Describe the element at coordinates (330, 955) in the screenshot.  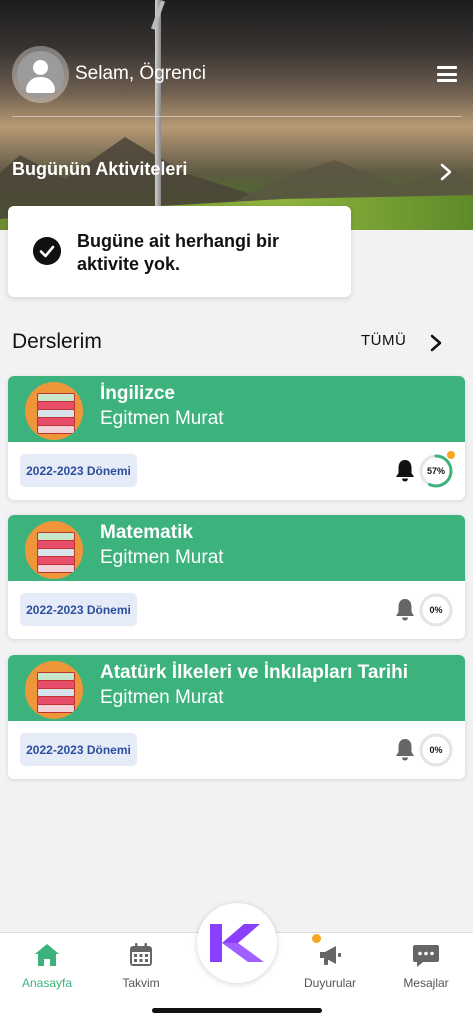
I see `megaphone-icon` at that location.